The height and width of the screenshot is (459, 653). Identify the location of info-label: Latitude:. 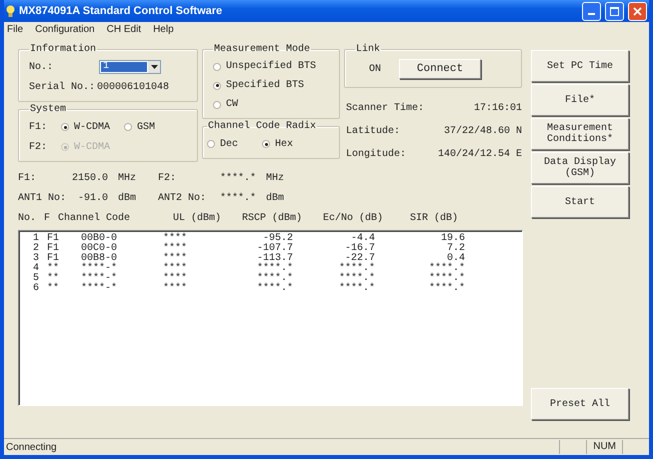
(373, 131).